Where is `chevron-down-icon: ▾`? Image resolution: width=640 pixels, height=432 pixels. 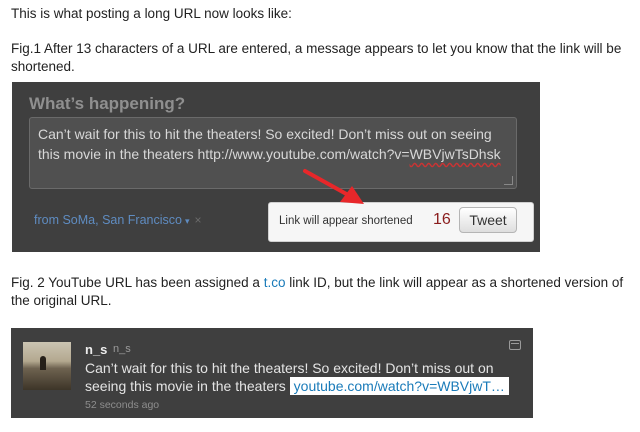 chevron-down-icon: ▾ is located at coordinates (187, 221).